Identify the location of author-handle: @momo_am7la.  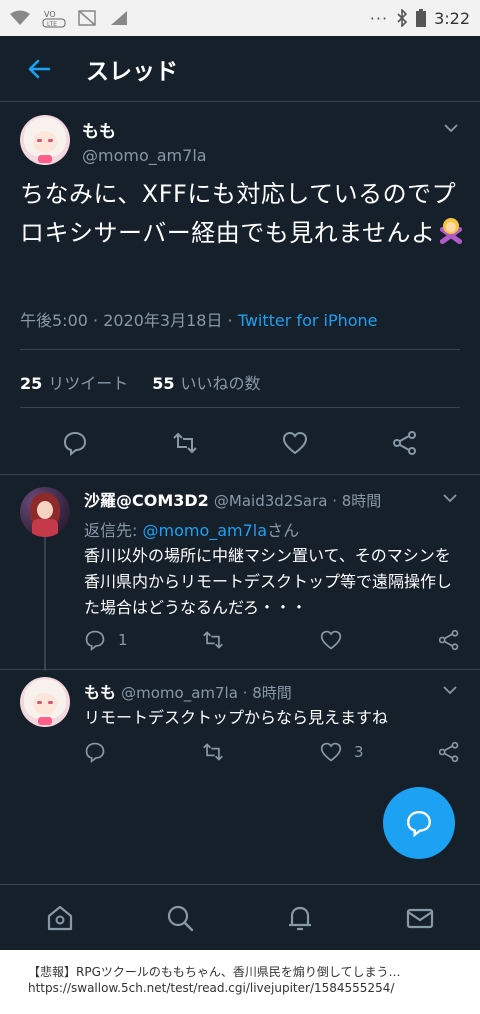
(144, 155).